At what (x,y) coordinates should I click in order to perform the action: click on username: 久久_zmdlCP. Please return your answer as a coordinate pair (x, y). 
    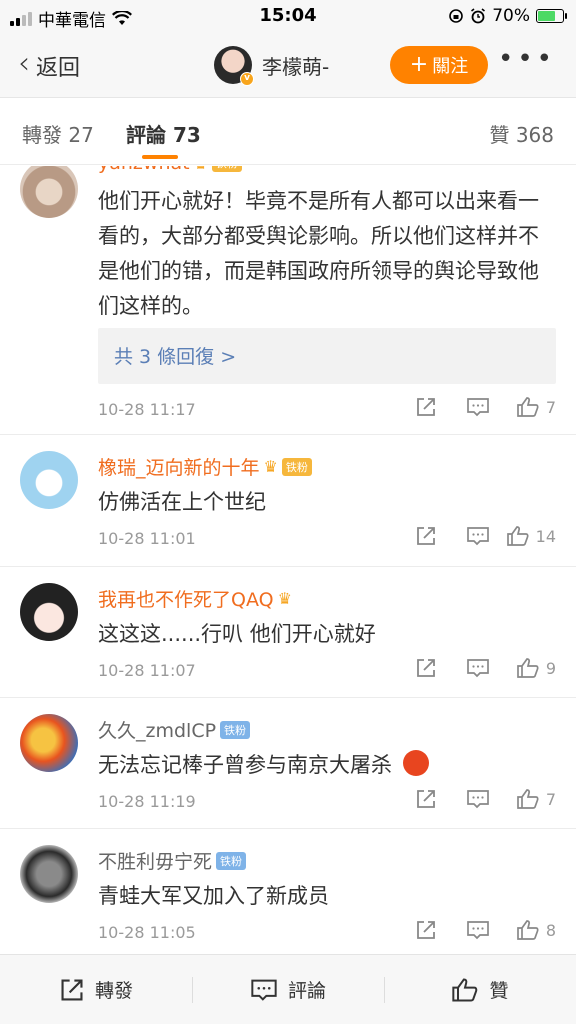
    Looking at the image, I should click on (157, 729).